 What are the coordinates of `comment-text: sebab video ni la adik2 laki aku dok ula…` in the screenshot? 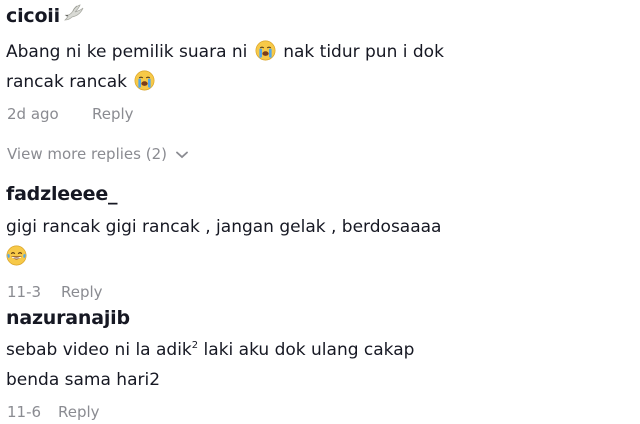 It's located at (318, 365).